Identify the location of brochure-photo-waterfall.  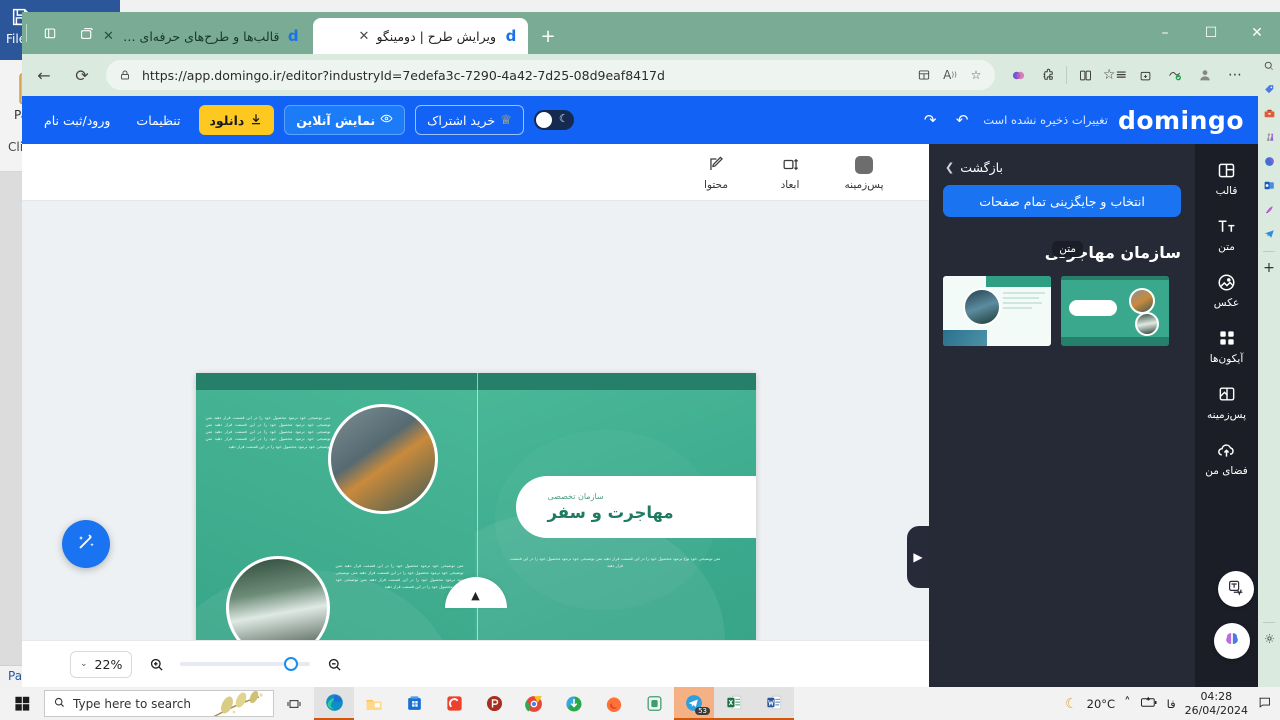
(277, 598).